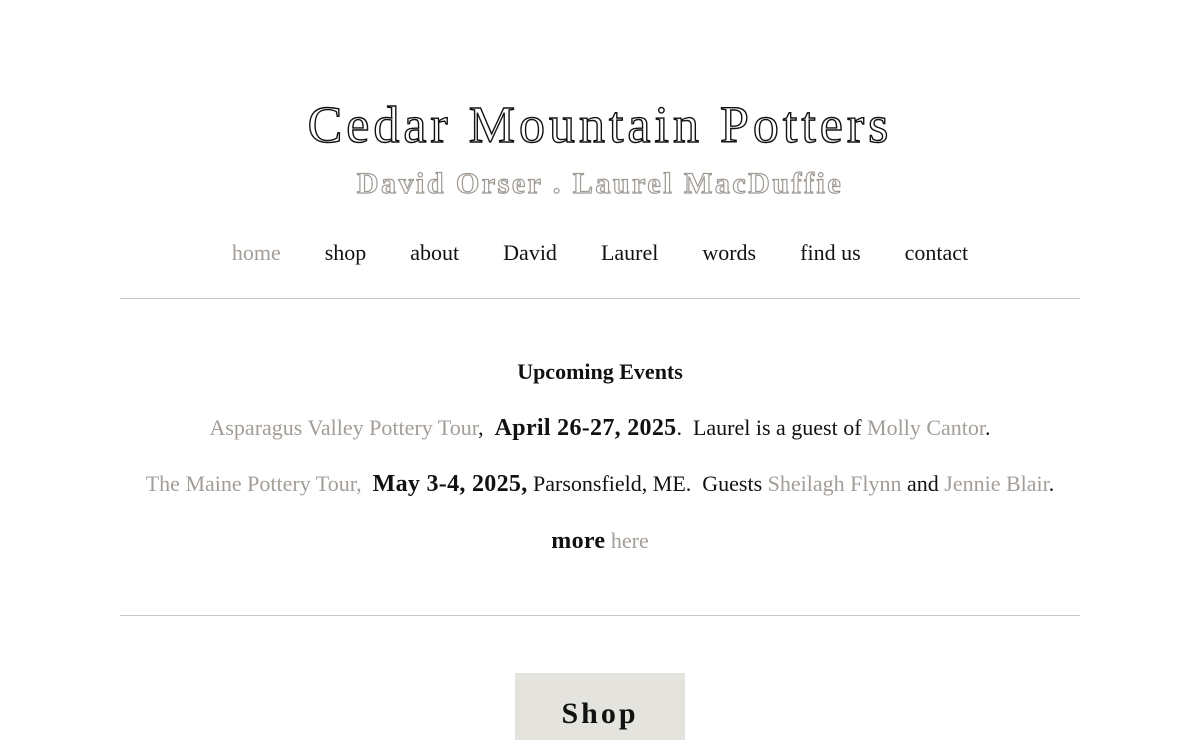 Image resolution: width=1200 pixels, height=740 pixels. What do you see at coordinates (256, 253) in the screenshot?
I see `nav-item-home: home` at bounding box center [256, 253].